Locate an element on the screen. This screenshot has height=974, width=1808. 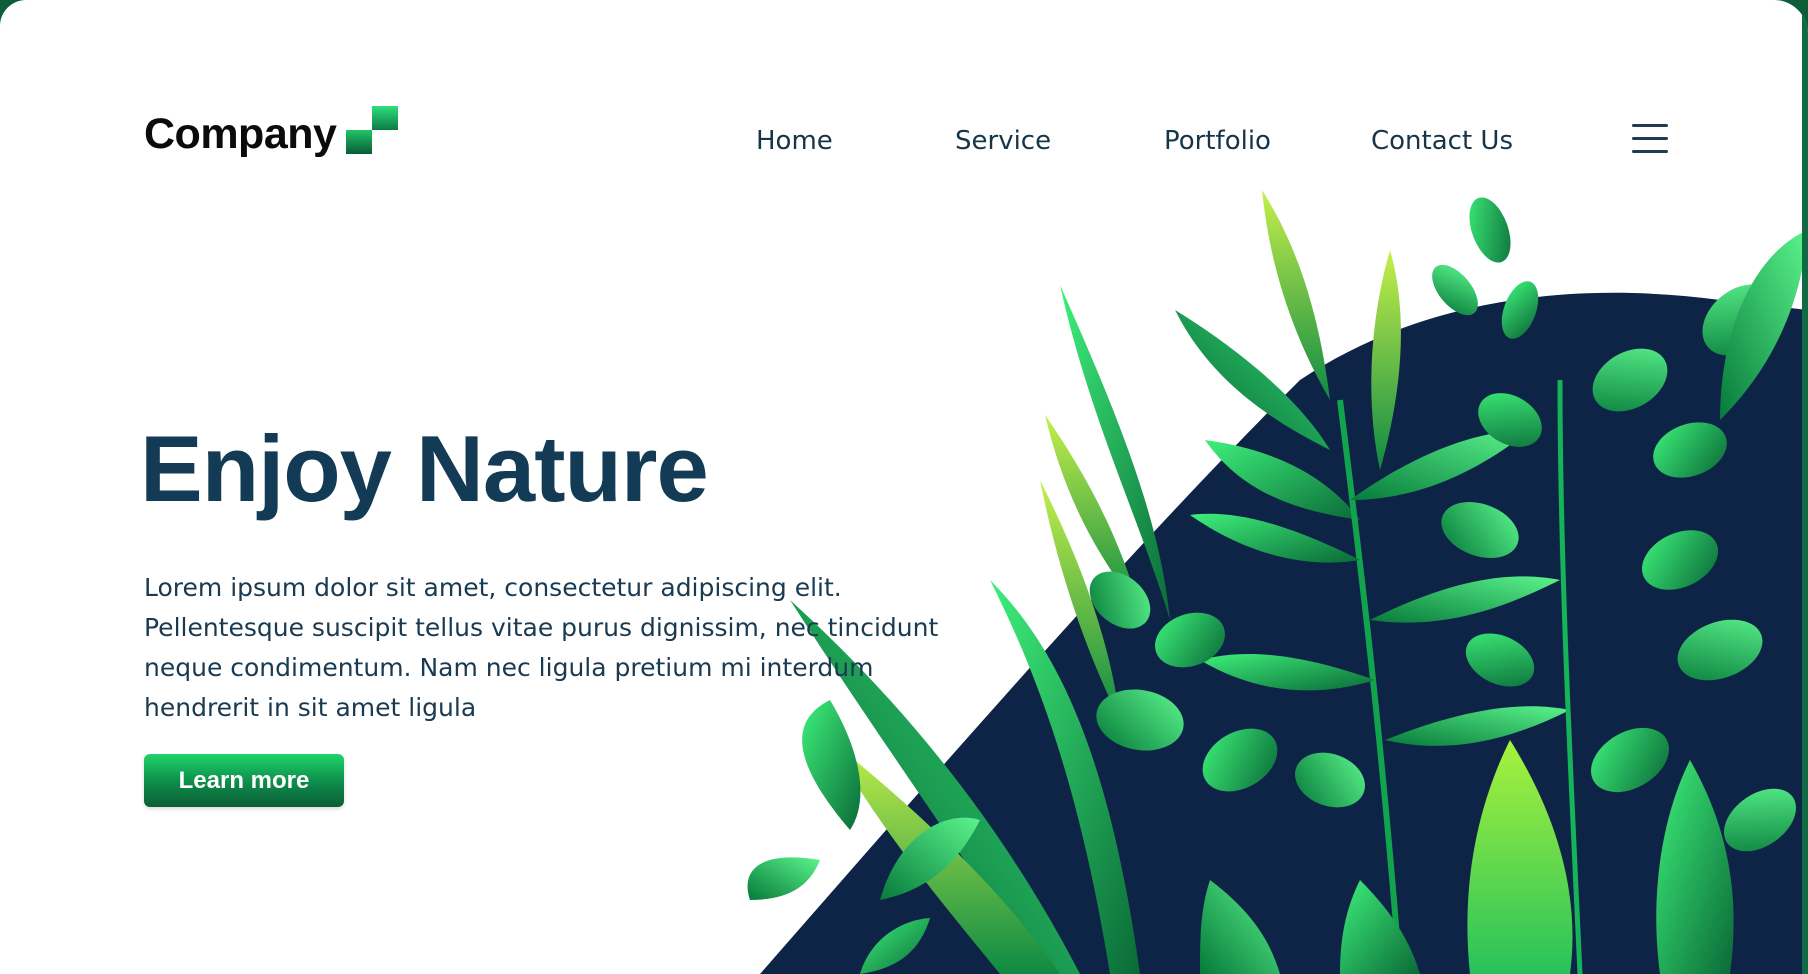
nav-home: Home is located at coordinates (794, 141).